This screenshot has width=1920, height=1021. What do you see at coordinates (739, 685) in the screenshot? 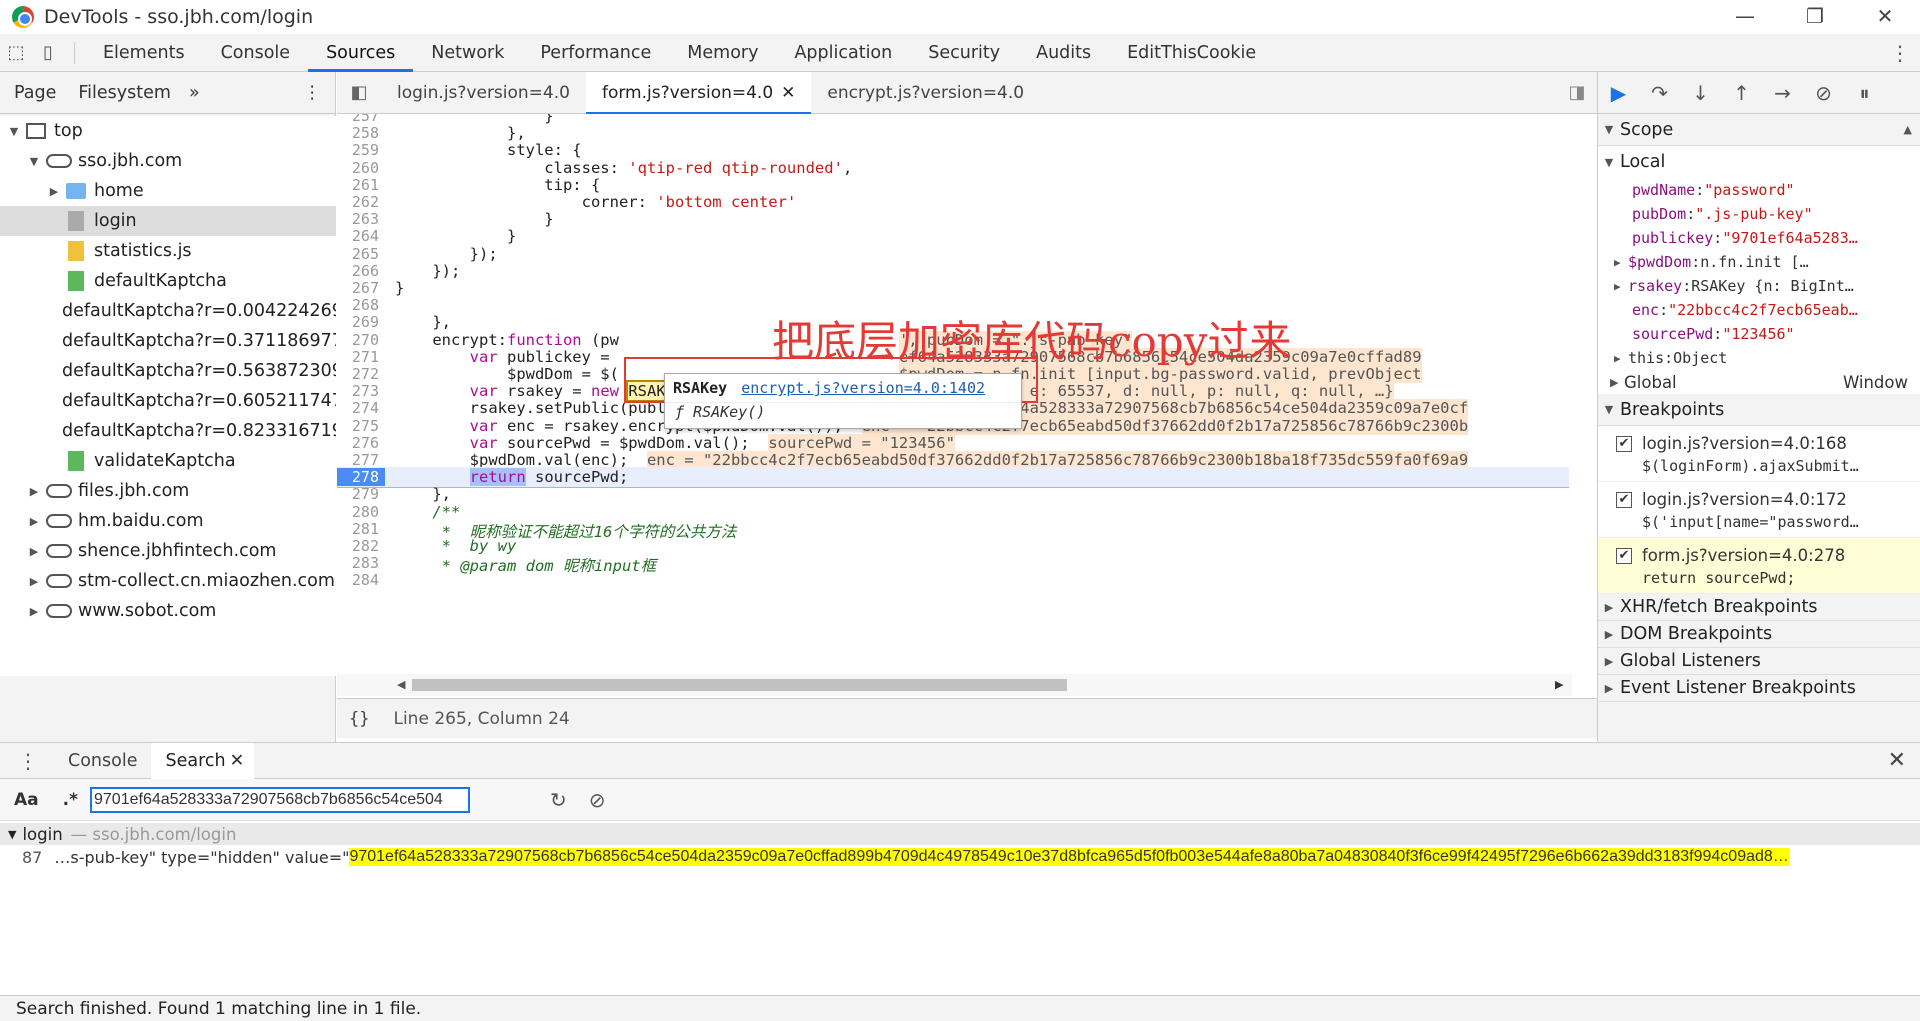
I see `scrollbar-thumb` at bounding box center [739, 685].